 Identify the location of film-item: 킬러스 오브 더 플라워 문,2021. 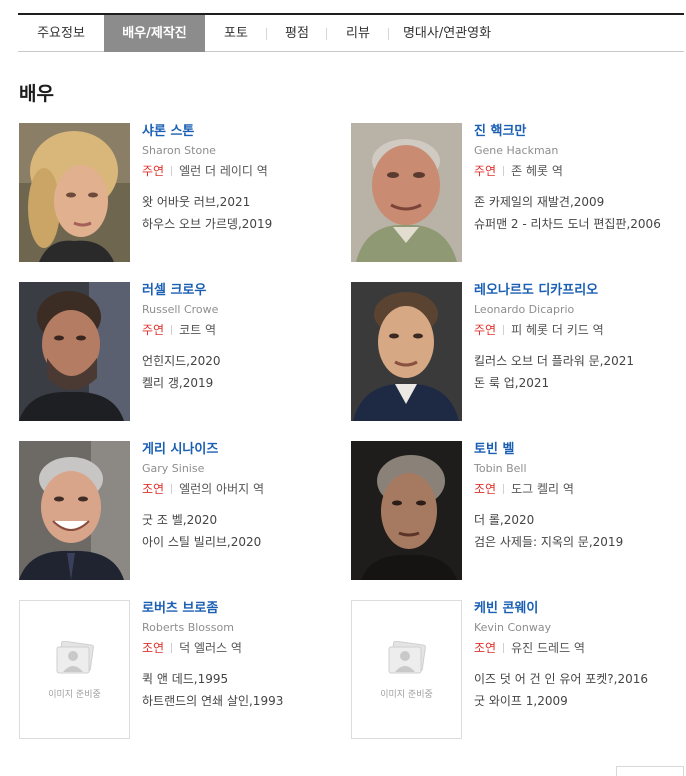
(576, 361).